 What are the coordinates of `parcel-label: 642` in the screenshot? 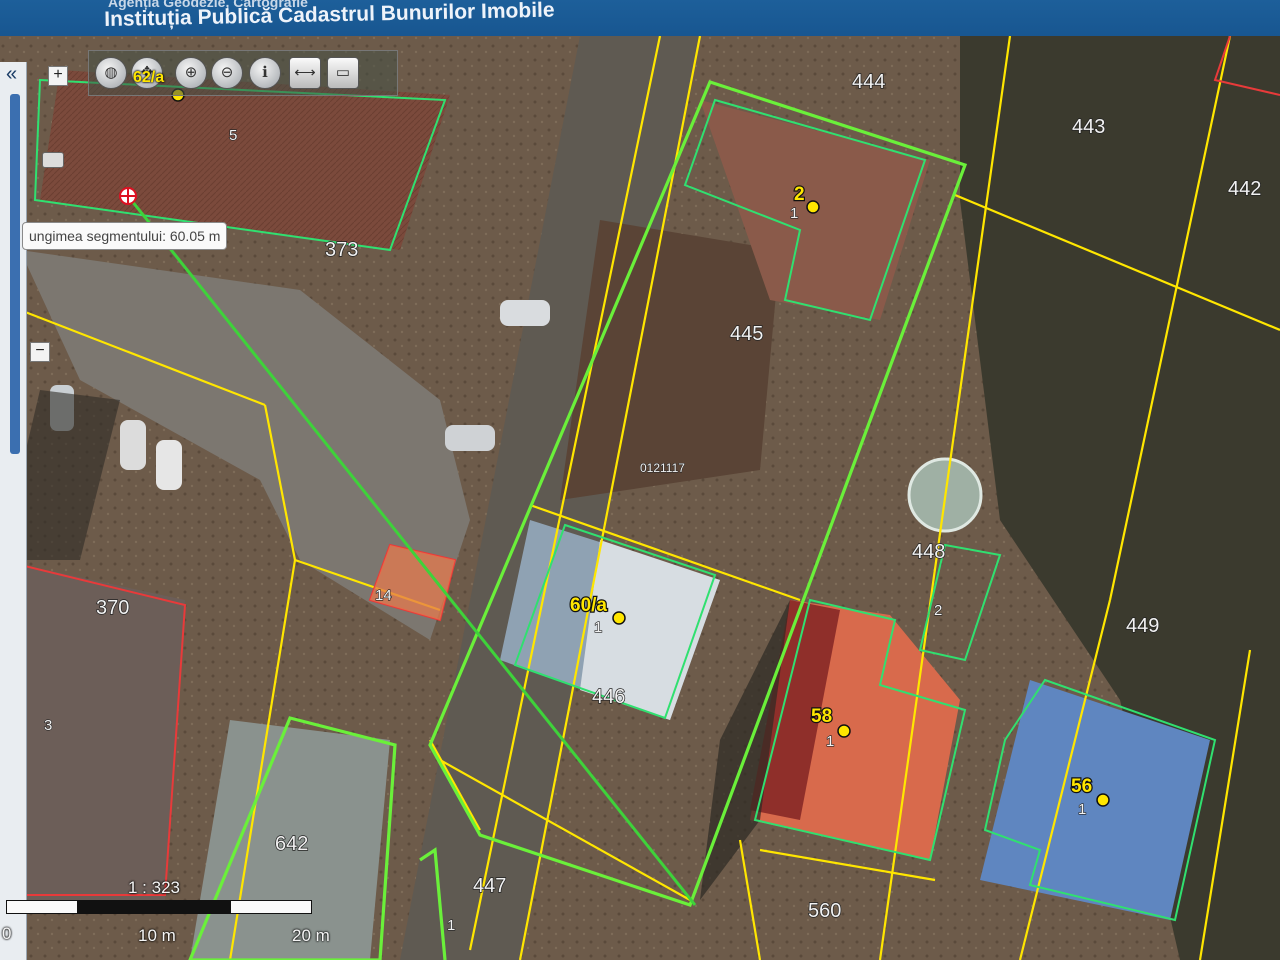 It's located at (291, 844).